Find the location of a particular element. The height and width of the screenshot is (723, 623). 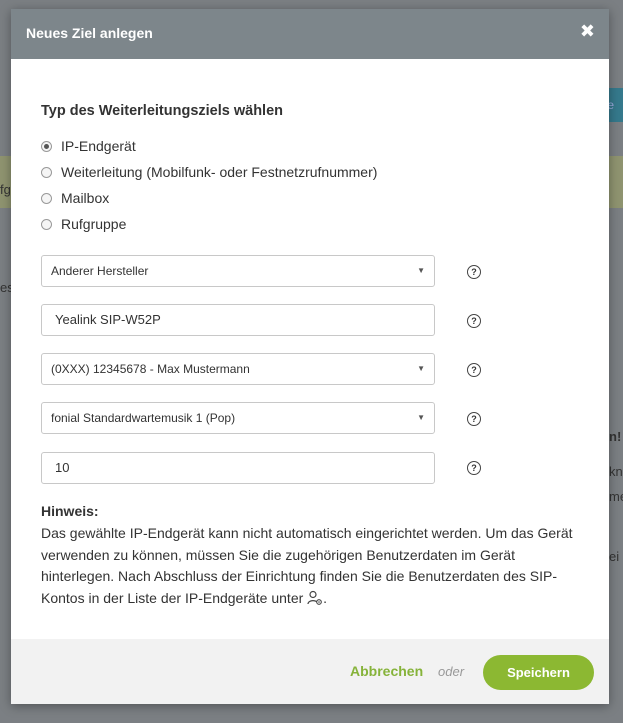

hold-music-select: fonial Standardwartemusik 1 (Pop) ▼ is located at coordinates (238, 418).